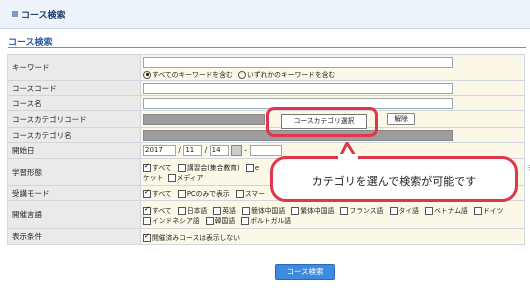  Describe the element at coordinates (401, 119) in the screenshot. I see `category-clear-button: 解除` at that location.